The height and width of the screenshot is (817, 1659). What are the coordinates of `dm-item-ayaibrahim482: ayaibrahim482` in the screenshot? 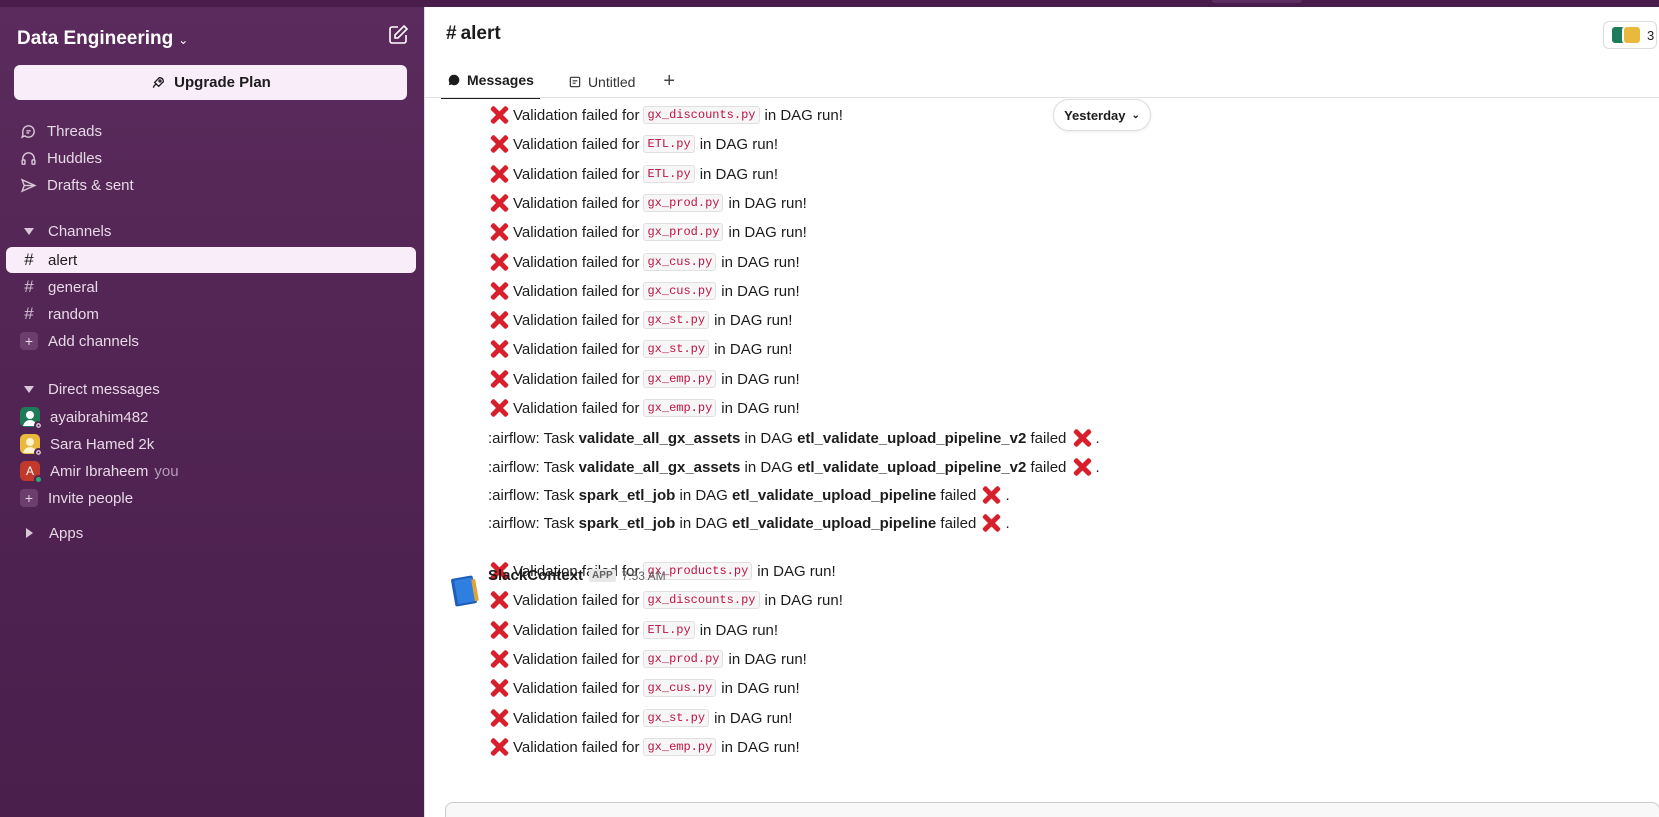 It's located at (211, 417).